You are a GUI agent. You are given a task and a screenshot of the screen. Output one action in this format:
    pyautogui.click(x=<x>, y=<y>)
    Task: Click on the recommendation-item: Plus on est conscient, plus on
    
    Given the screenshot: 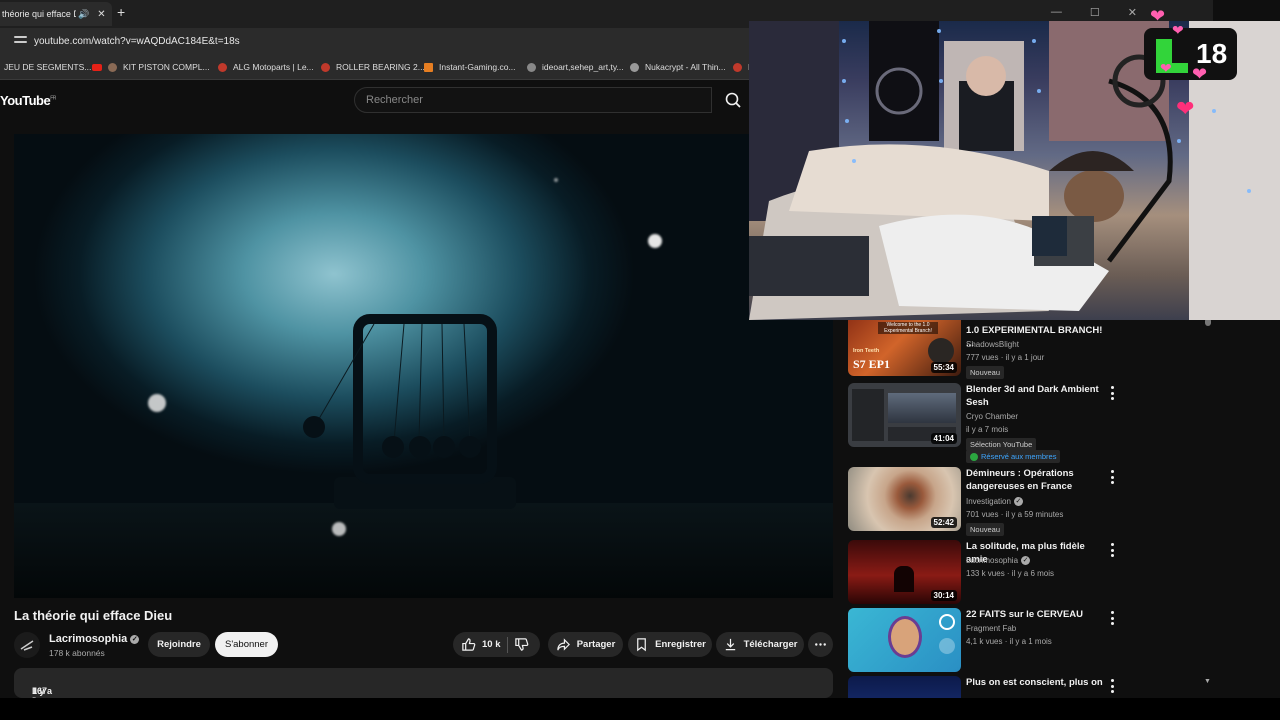 What is the action you would take?
    pyautogui.click(x=988, y=687)
    